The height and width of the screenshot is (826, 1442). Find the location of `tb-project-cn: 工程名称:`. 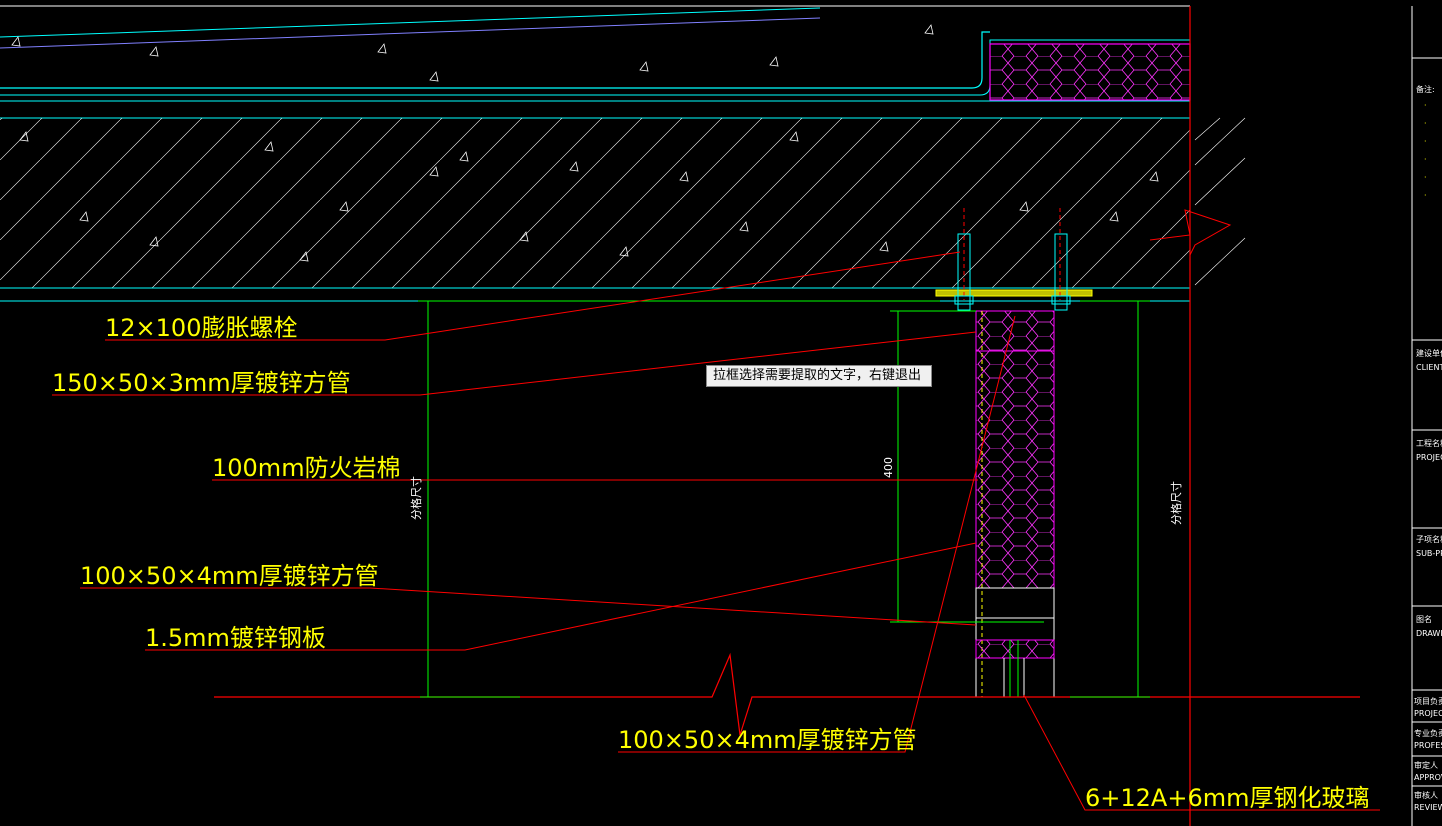

tb-project-cn: 工程名称: is located at coordinates (1429, 443).